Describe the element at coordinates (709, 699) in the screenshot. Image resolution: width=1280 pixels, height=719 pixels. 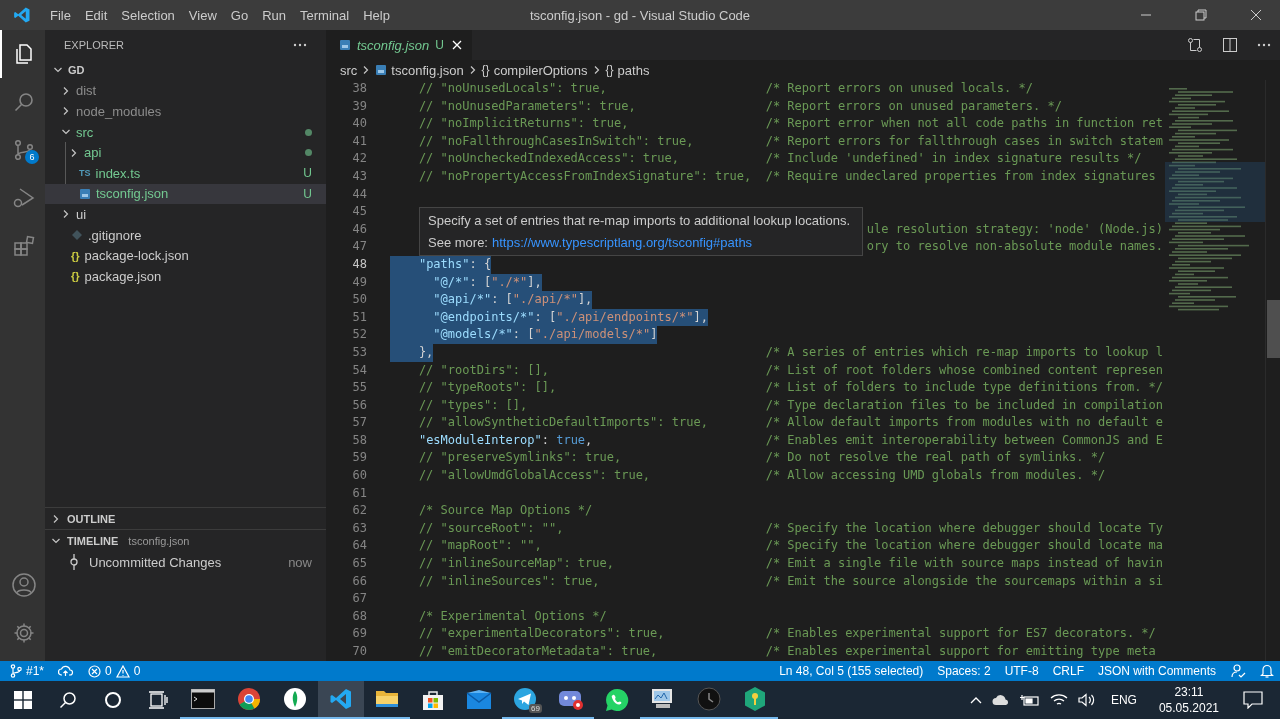
I see `clock-icon` at that location.